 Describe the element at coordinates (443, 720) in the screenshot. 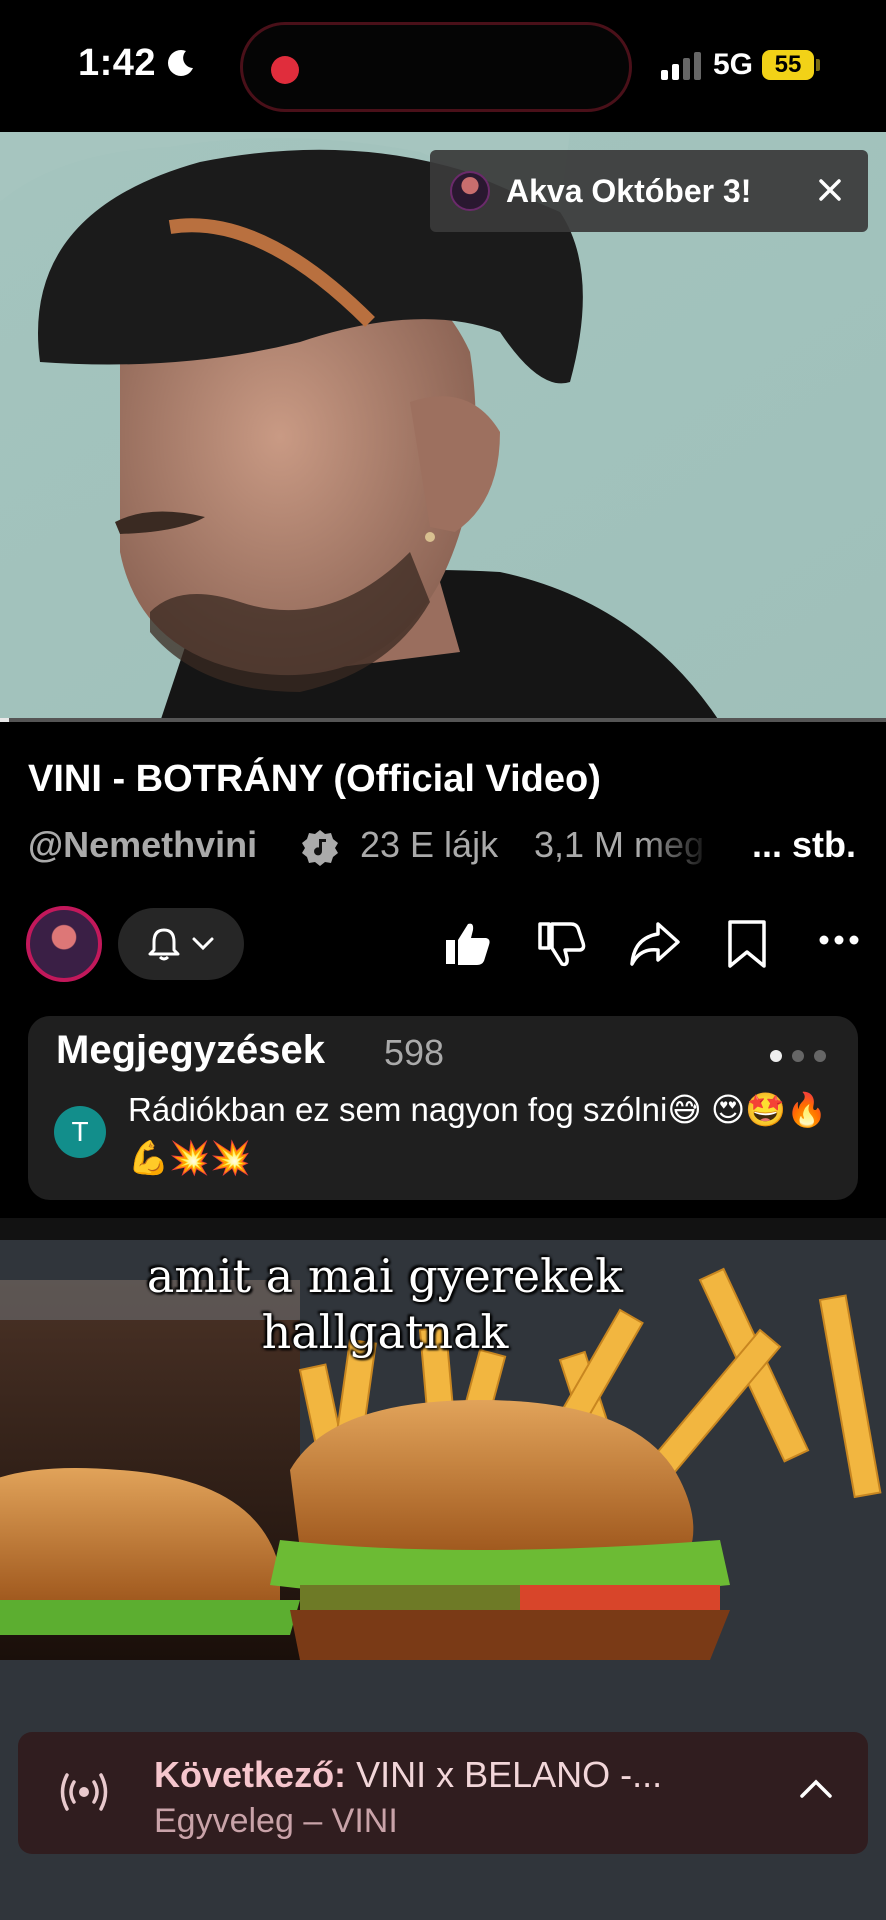

I see `video-progress-bar` at that location.